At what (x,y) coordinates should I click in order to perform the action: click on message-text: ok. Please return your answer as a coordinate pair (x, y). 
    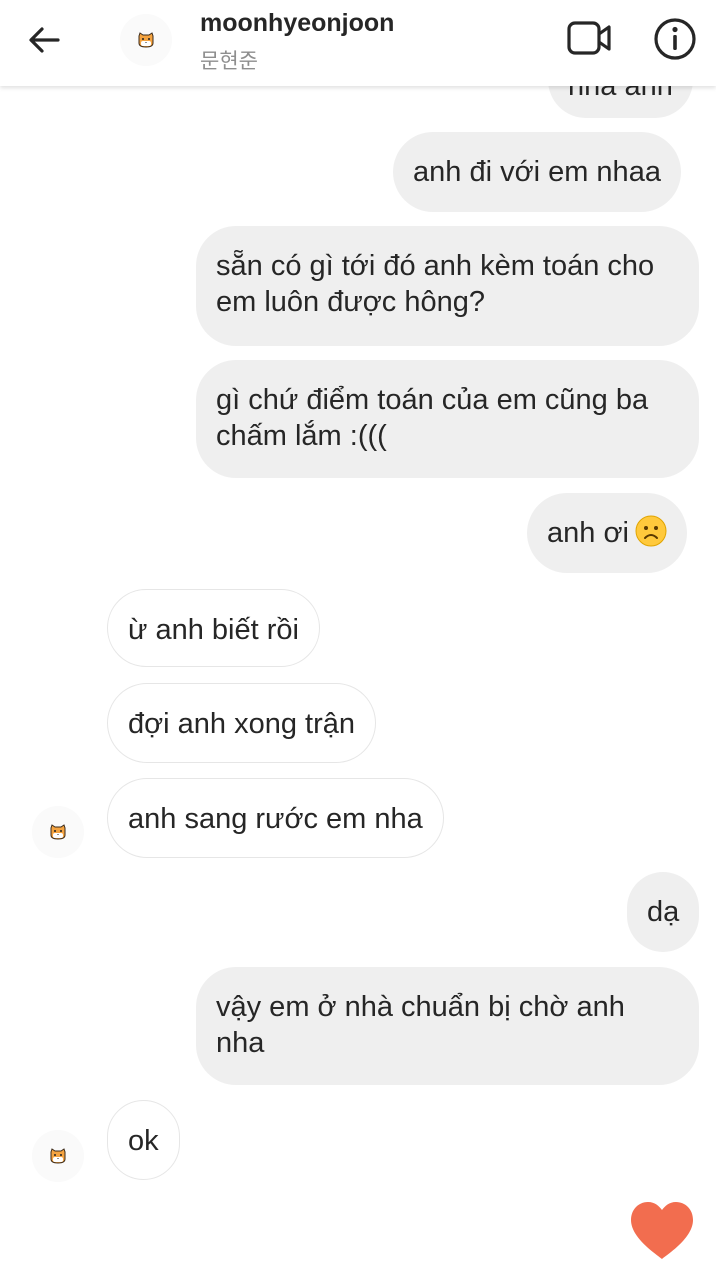
    Looking at the image, I should click on (143, 1141).